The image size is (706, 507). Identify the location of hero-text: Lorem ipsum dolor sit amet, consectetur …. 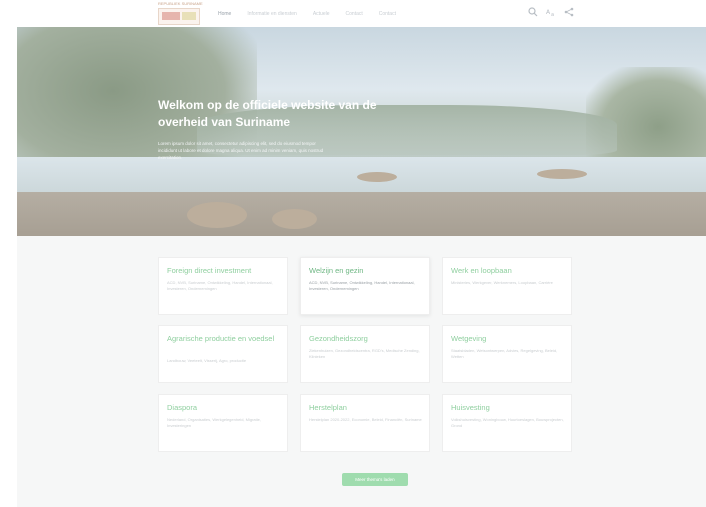
(241, 150).